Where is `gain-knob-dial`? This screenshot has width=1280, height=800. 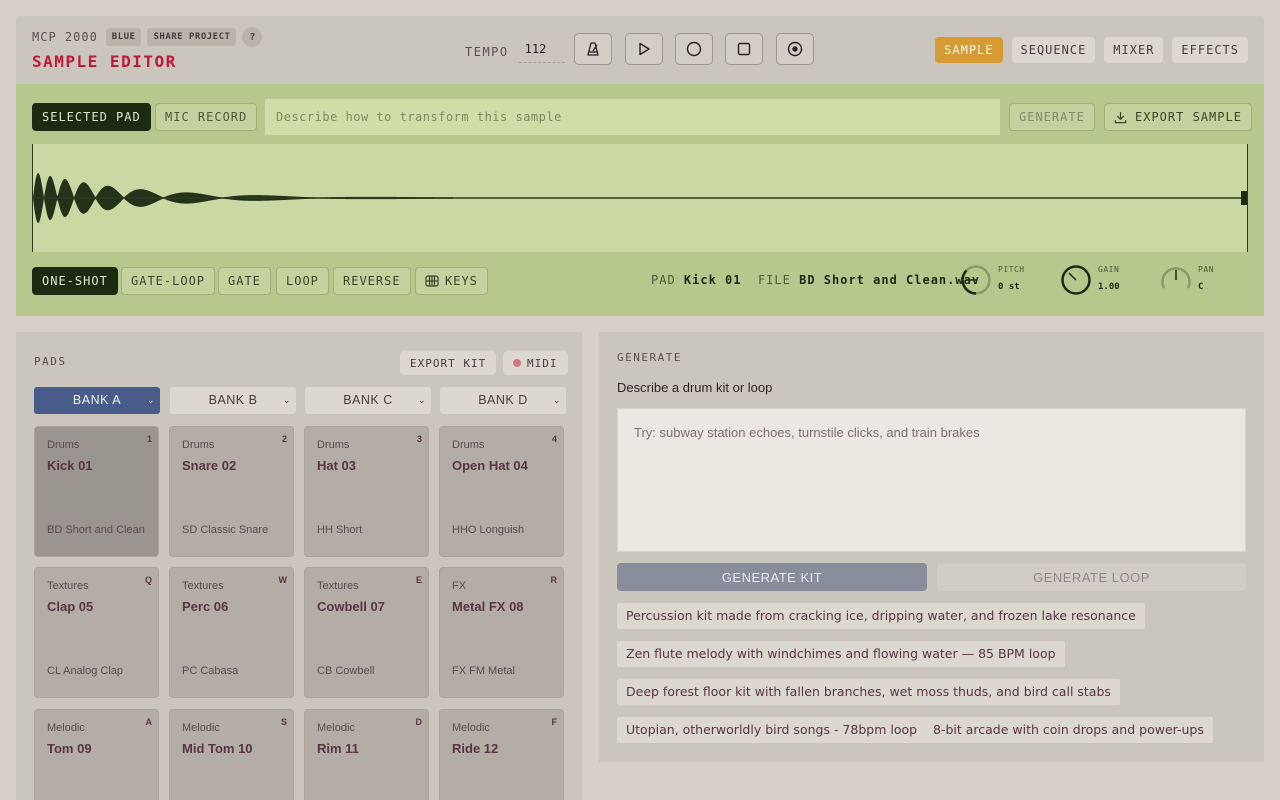 gain-knob-dial is located at coordinates (1076, 280).